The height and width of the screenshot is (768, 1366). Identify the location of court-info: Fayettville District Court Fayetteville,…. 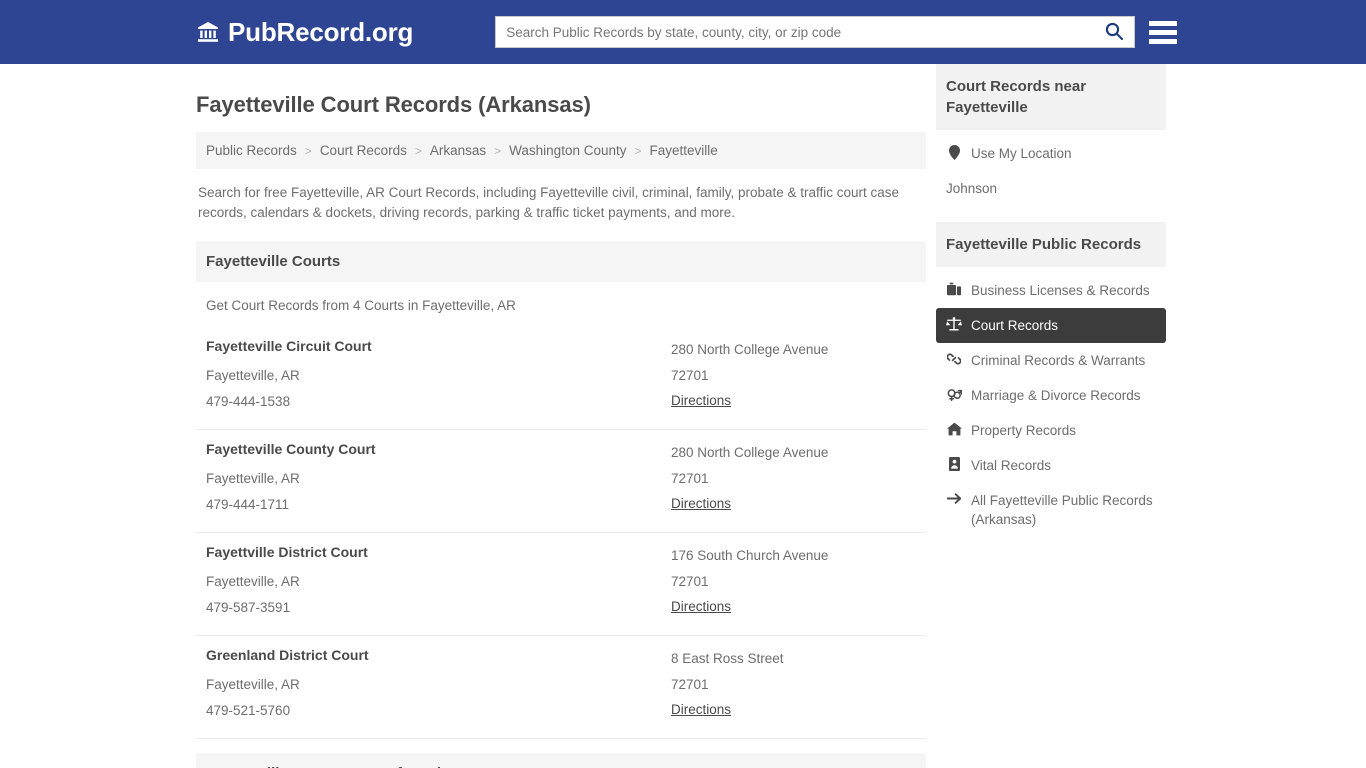
(438, 582).